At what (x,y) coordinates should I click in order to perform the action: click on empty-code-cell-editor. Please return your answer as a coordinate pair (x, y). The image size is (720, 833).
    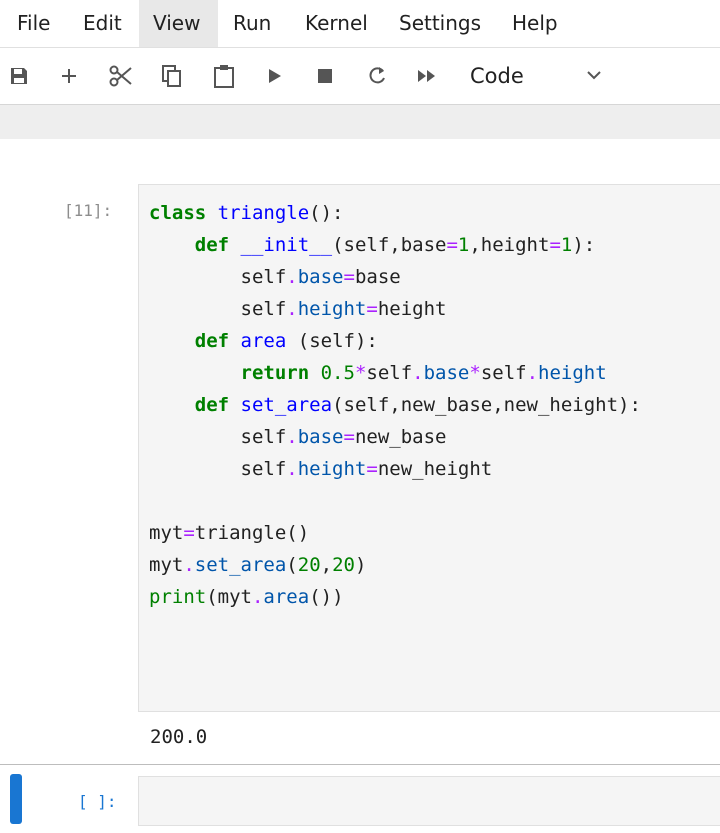
    Looking at the image, I should click on (429, 801).